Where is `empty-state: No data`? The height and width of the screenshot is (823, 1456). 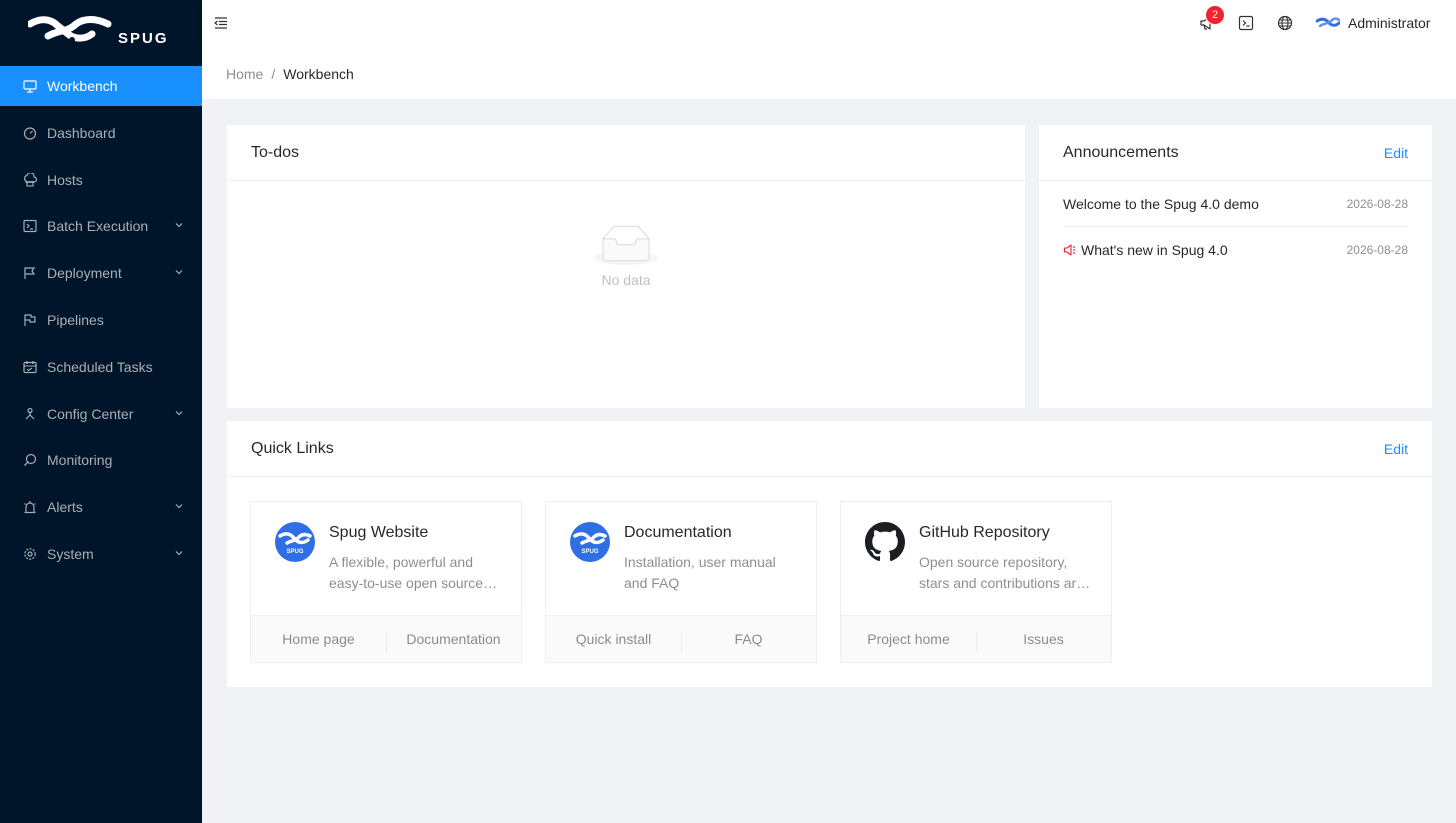
empty-state: No data is located at coordinates (626, 256).